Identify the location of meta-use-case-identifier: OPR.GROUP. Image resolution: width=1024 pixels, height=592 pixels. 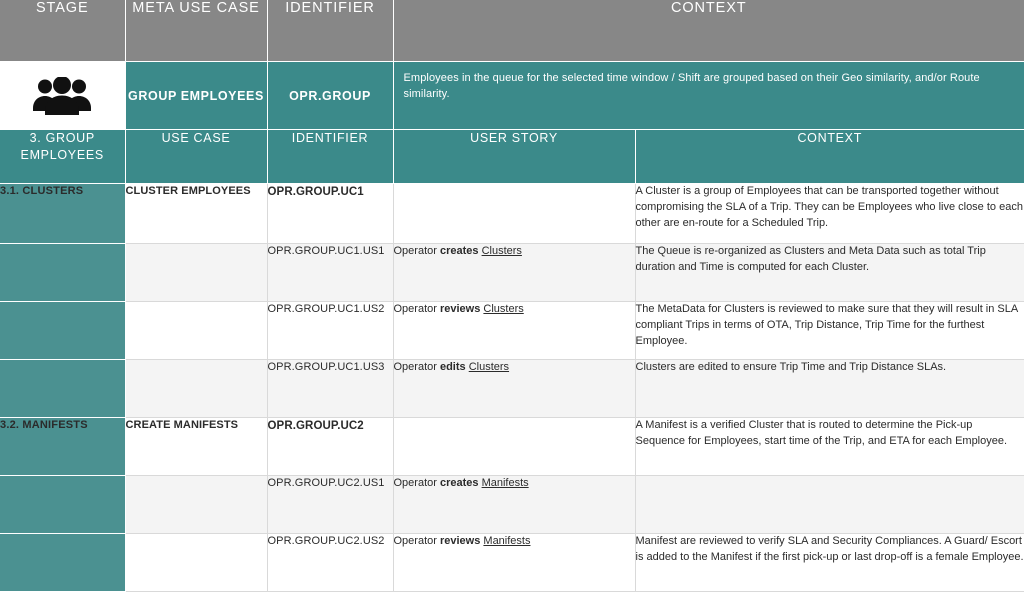
(330, 95).